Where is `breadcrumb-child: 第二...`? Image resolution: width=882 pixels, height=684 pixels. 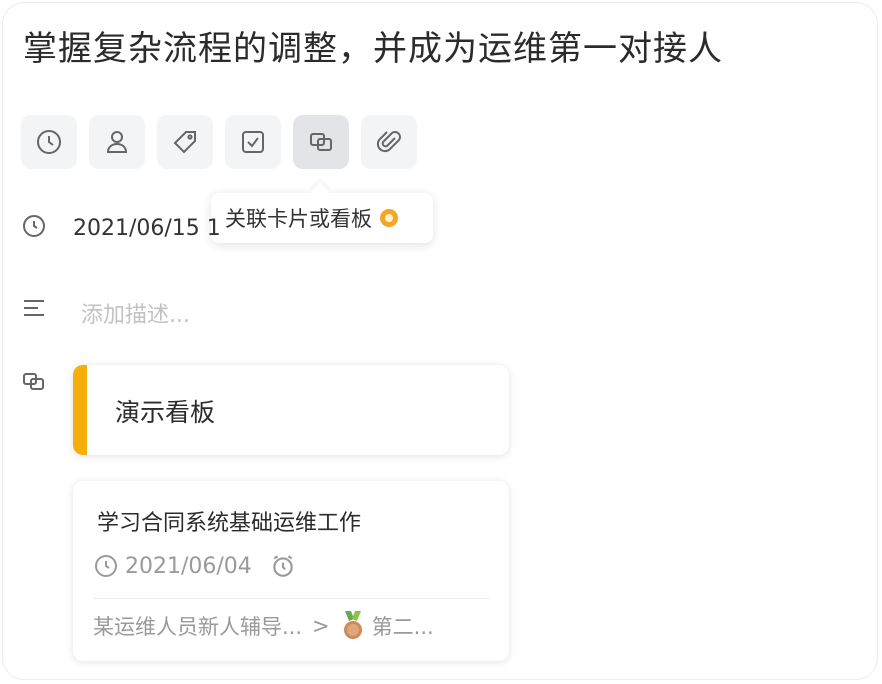 breadcrumb-child: 第二... is located at coordinates (403, 626).